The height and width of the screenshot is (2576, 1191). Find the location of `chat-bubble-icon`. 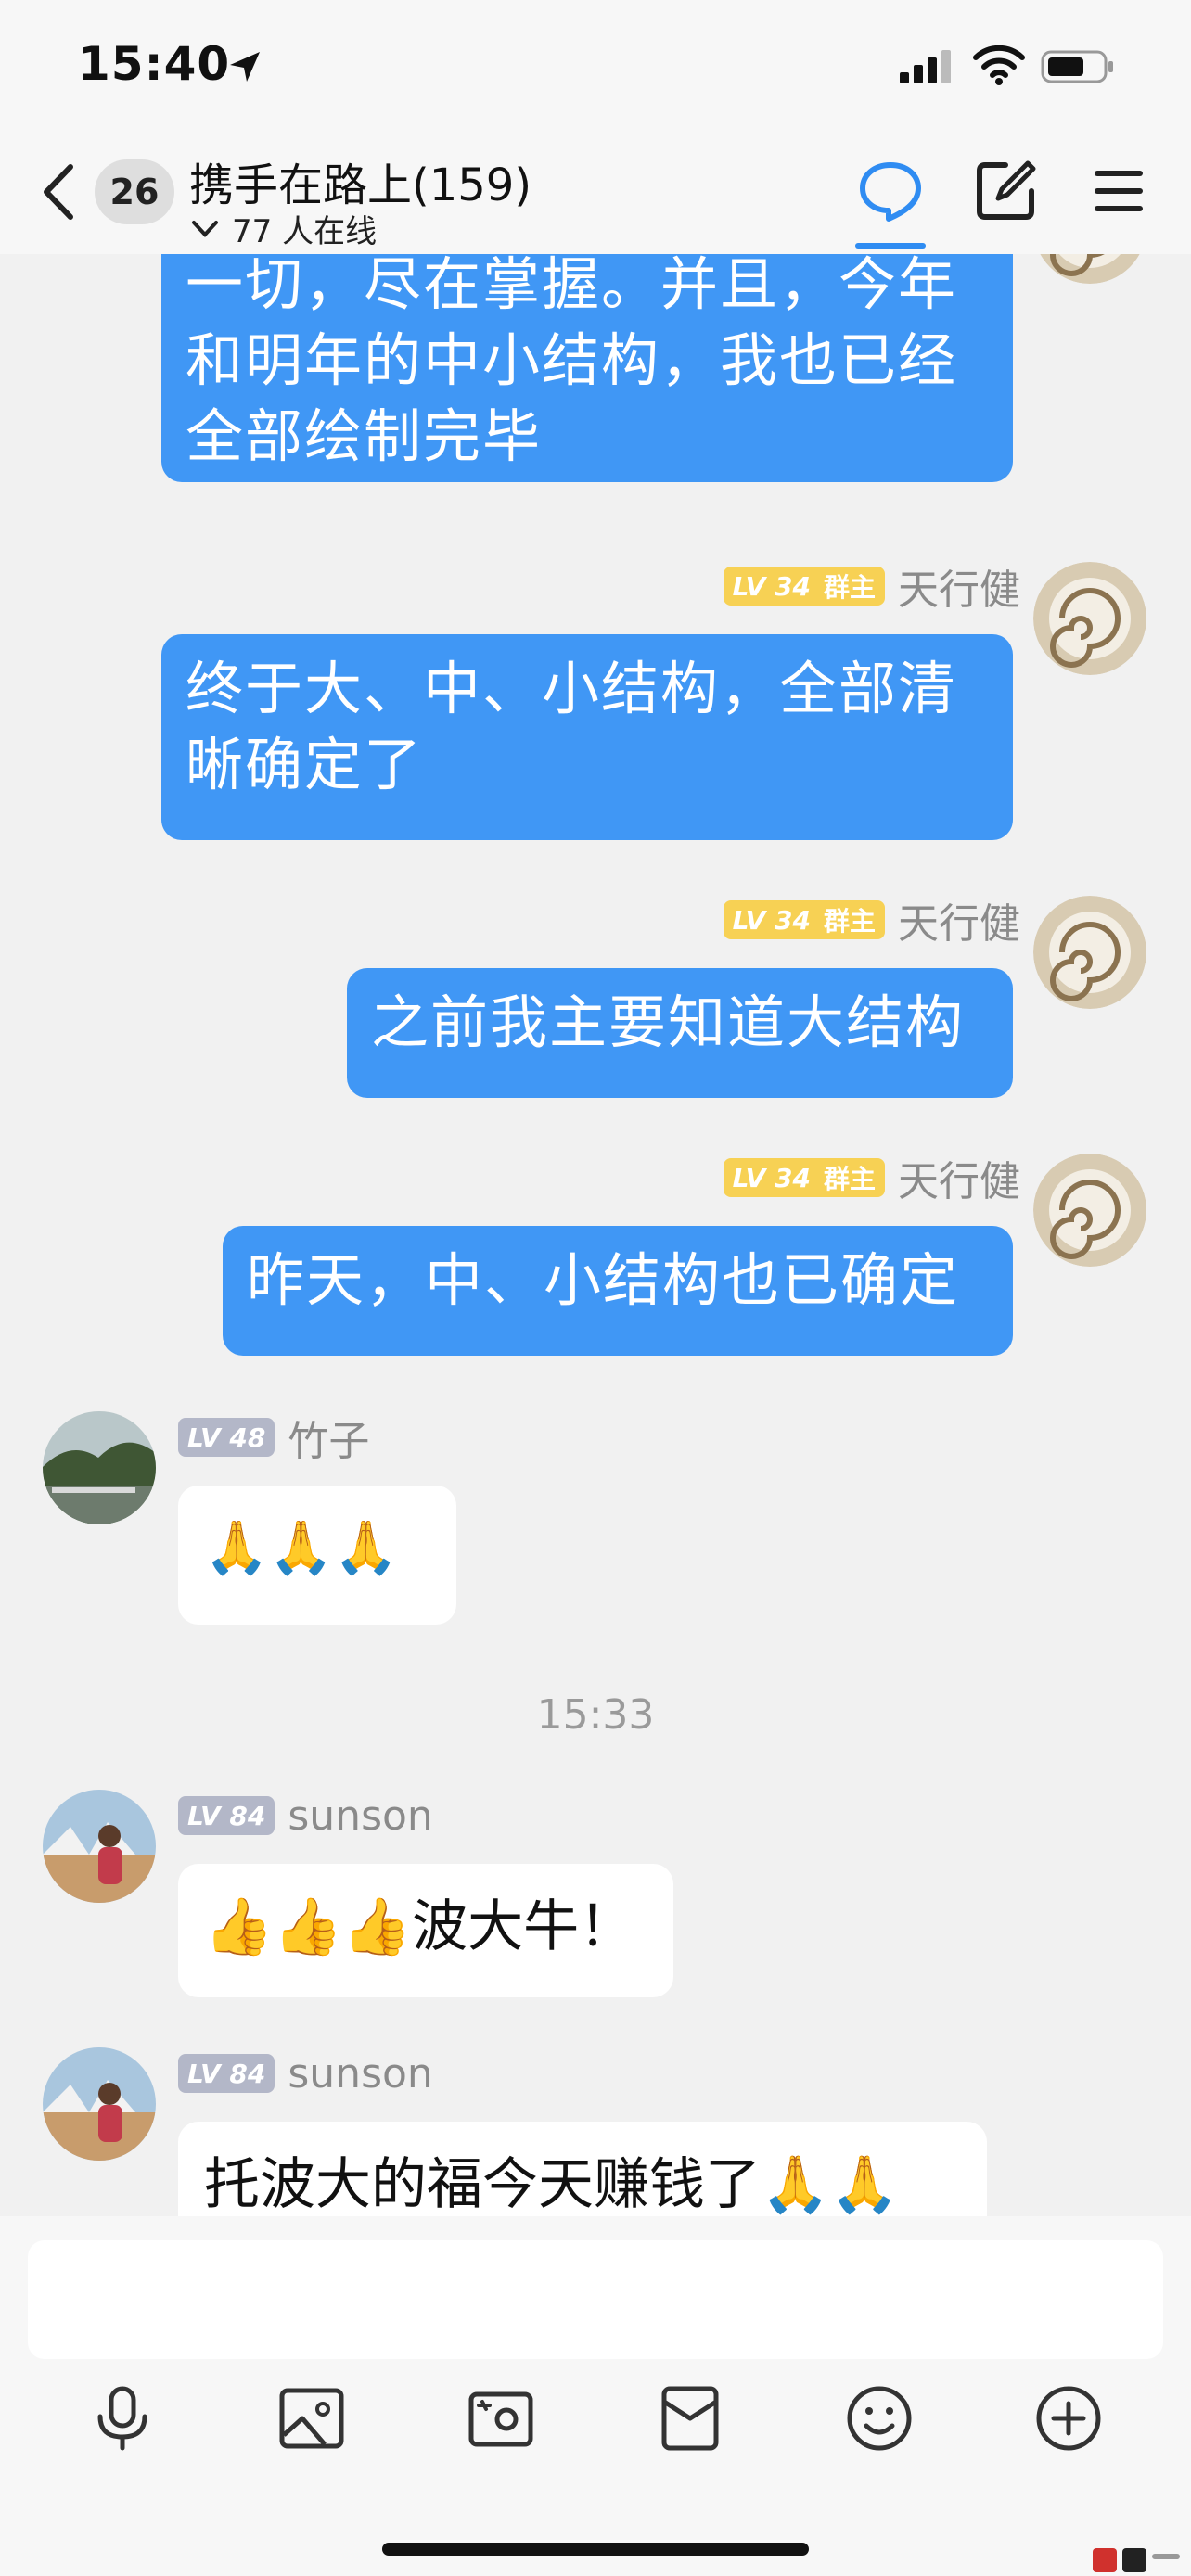

chat-bubble-icon is located at coordinates (890, 191).